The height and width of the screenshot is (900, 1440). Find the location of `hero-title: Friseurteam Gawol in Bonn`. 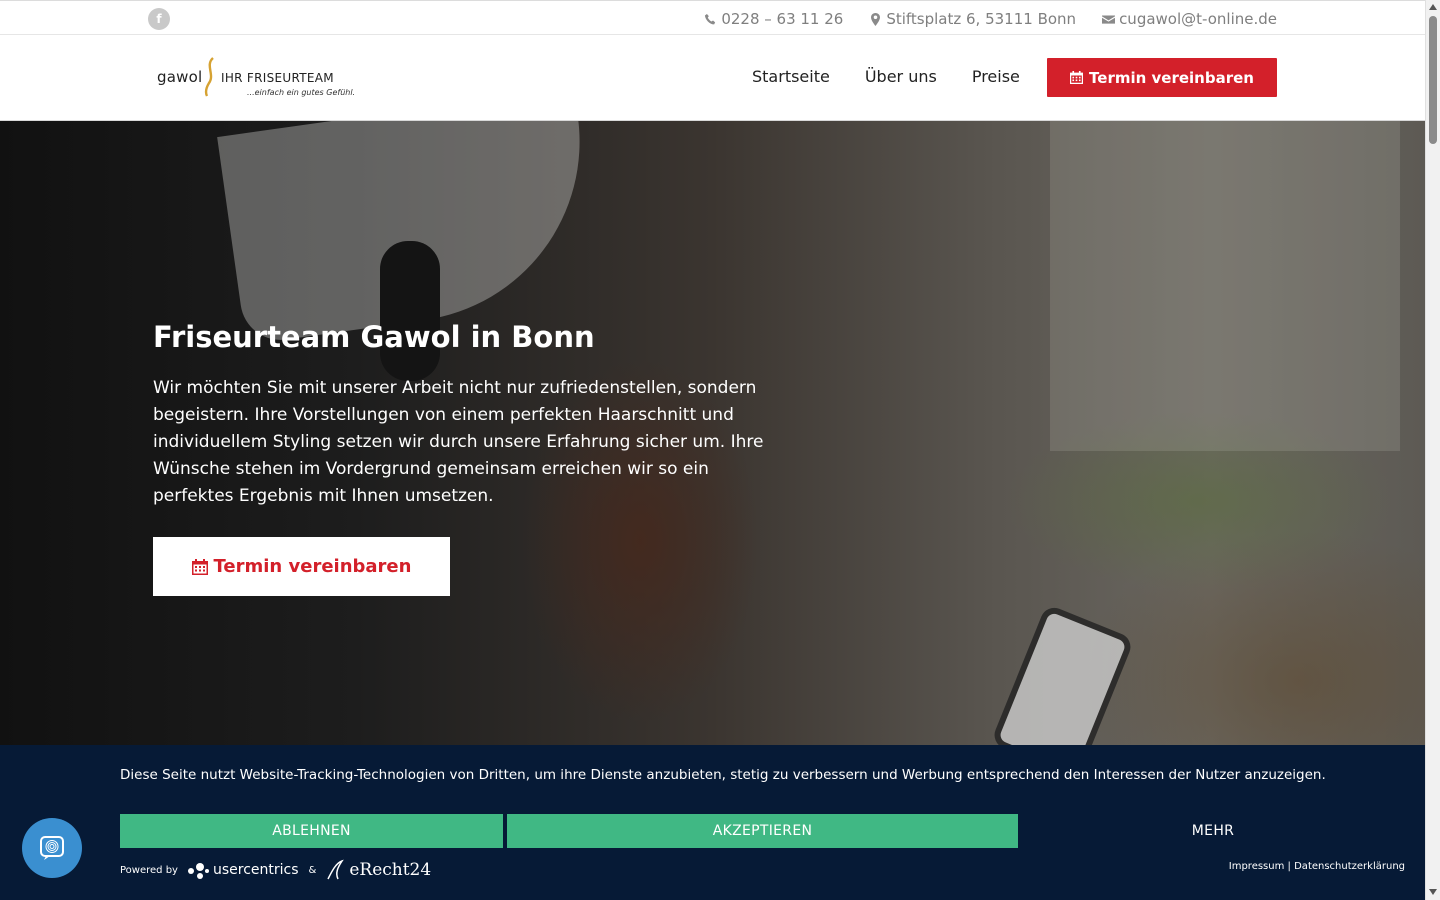

hero-title: Friseurteam Gawol in Bonn is located at coordinates (374, 337).